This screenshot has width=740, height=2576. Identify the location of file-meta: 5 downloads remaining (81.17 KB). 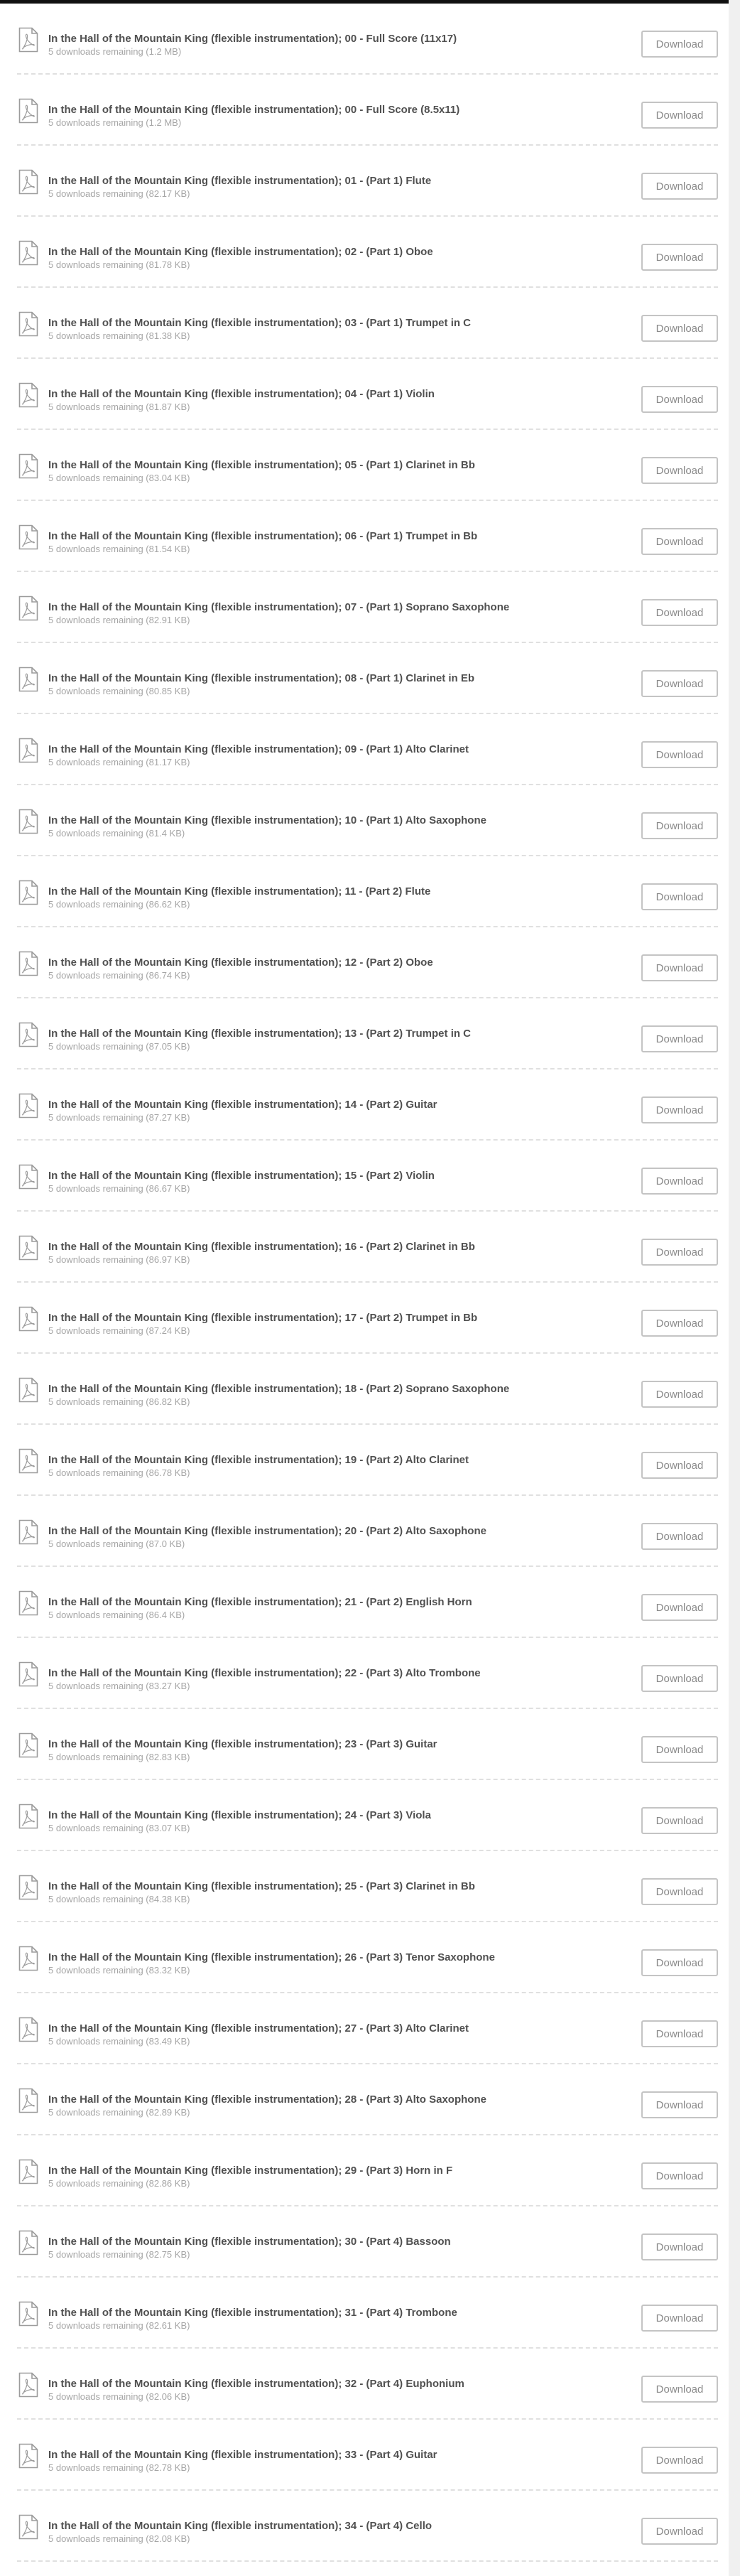
(119, 762).